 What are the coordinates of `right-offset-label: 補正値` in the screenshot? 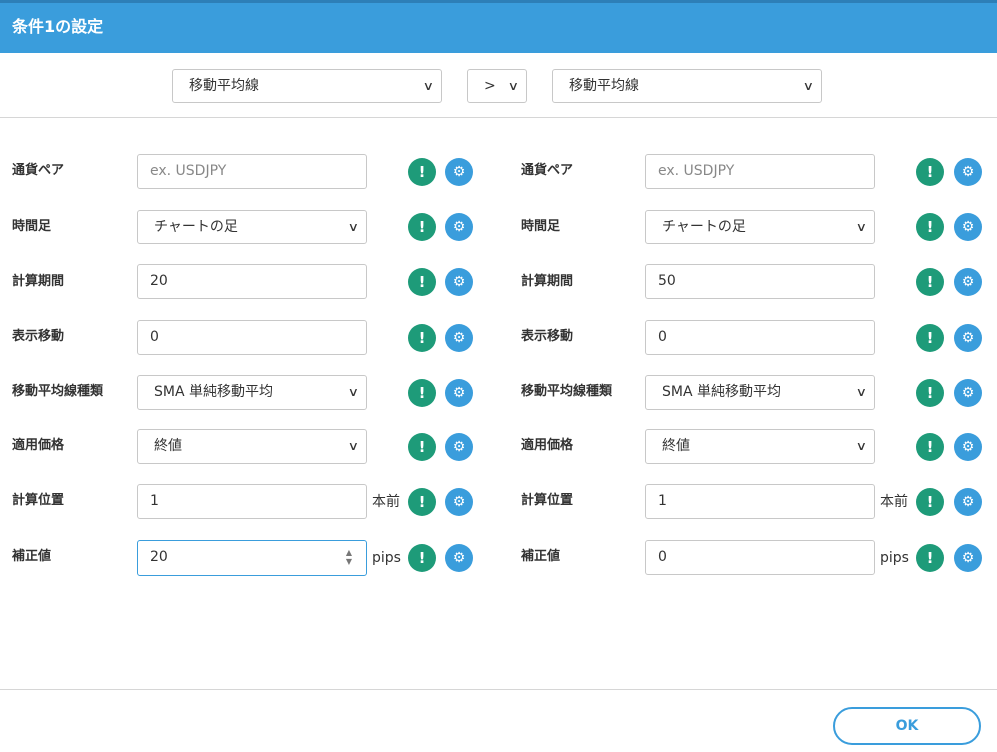 It's located at (541, 556).